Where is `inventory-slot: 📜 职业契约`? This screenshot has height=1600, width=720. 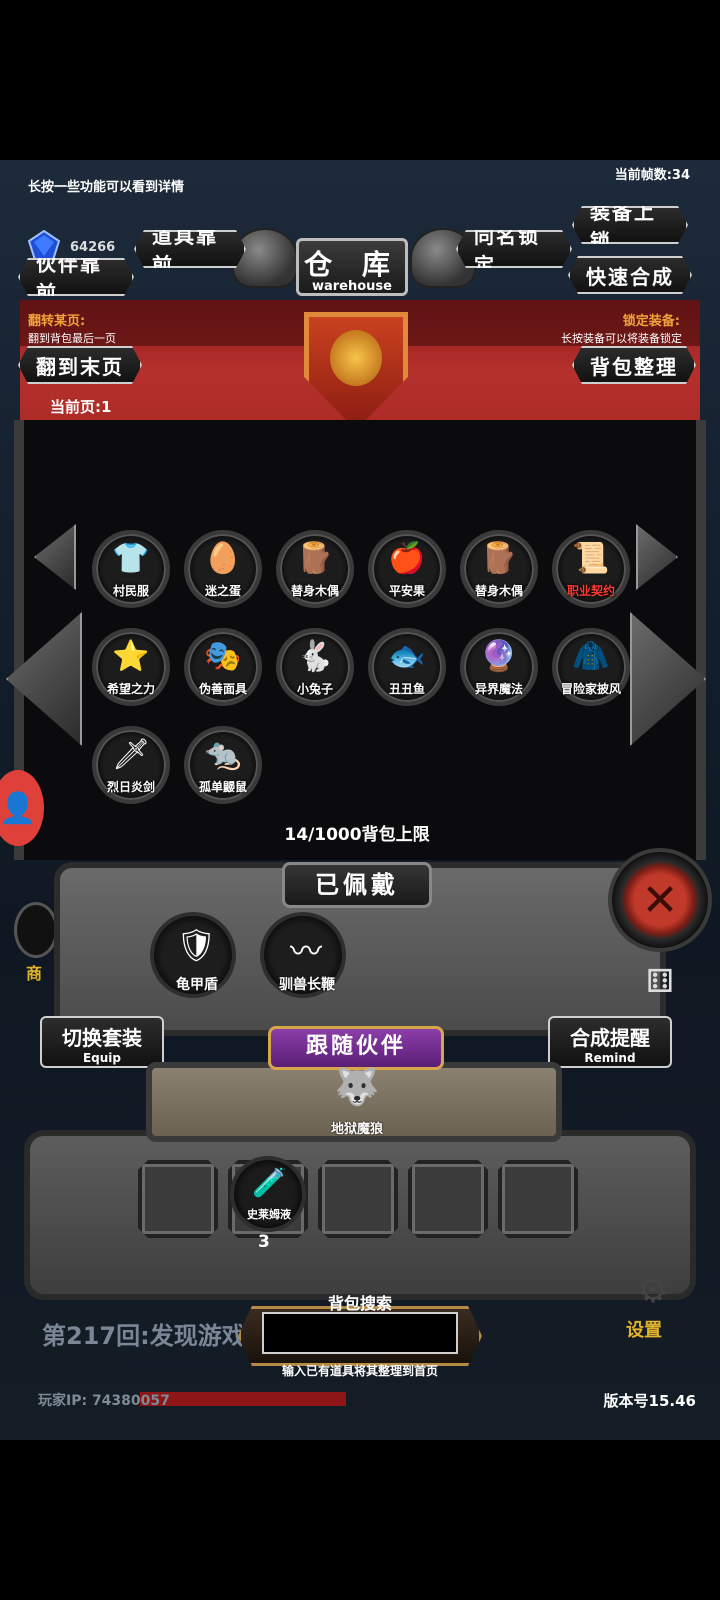 inventory-slot: 📜 职业契约 is located at coordinates (591, 569).